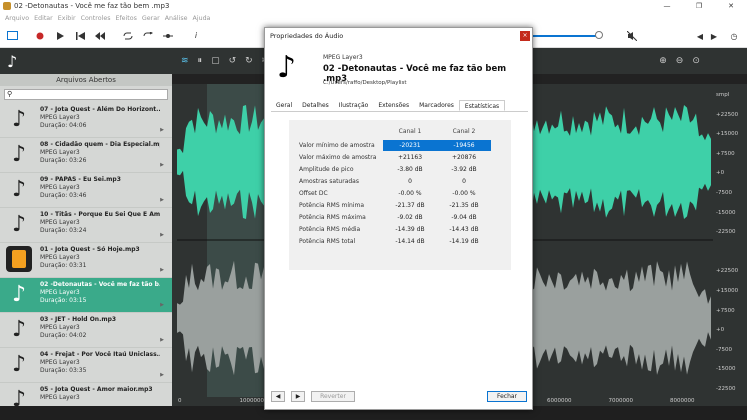  Describe the element at coordinates (354, 105) in the screenshot. I see `tab-ilustração: Ilustração` at that location.